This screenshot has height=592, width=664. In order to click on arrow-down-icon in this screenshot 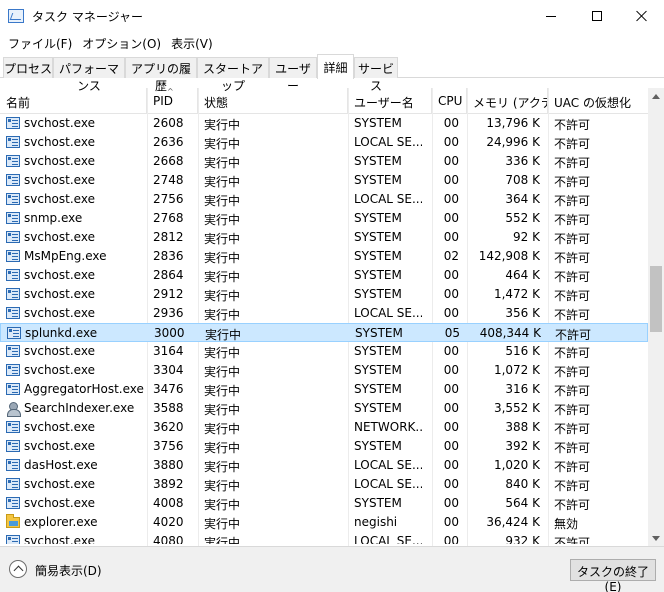, I will do `click(656, 538)`.